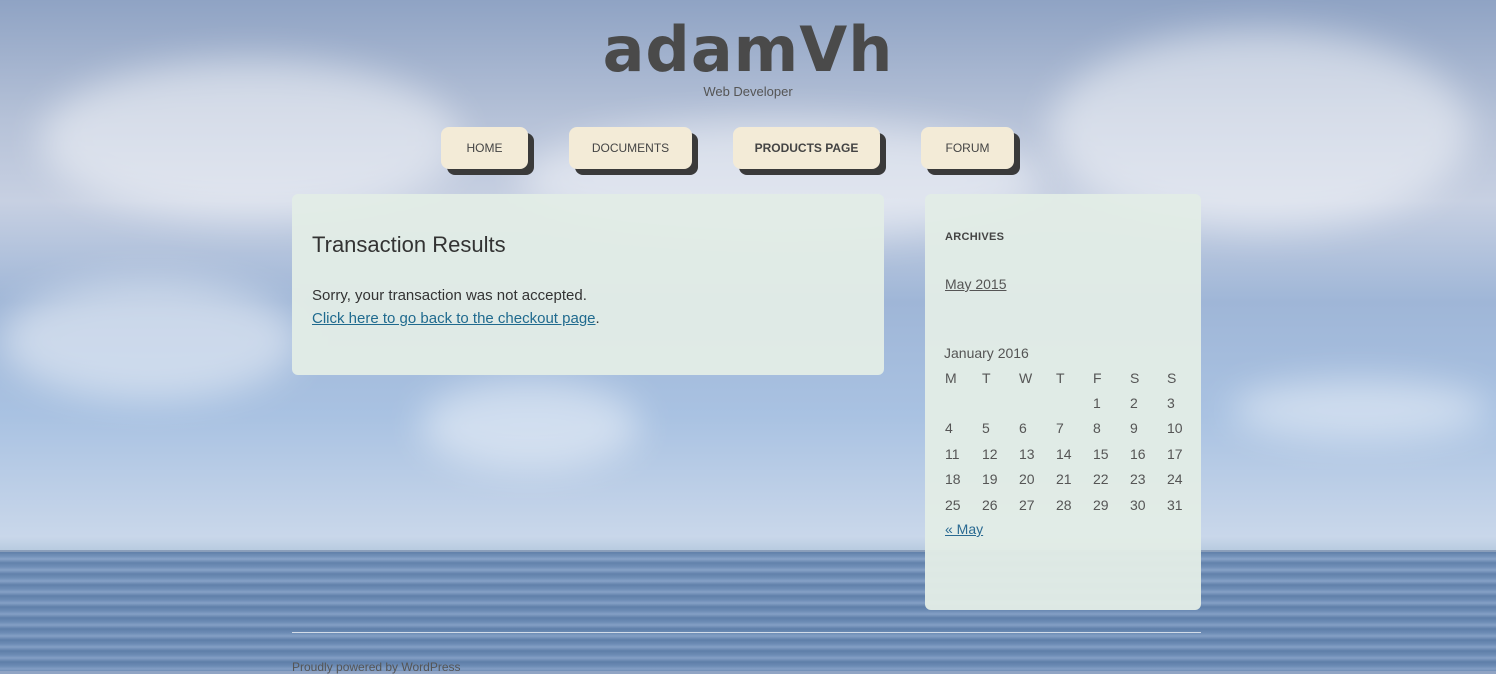 This screenshot has width=1496, height=674. Describe the element at coordinates (1060, 428) in the screenshot. I see `calendar-day: 7` at that location.